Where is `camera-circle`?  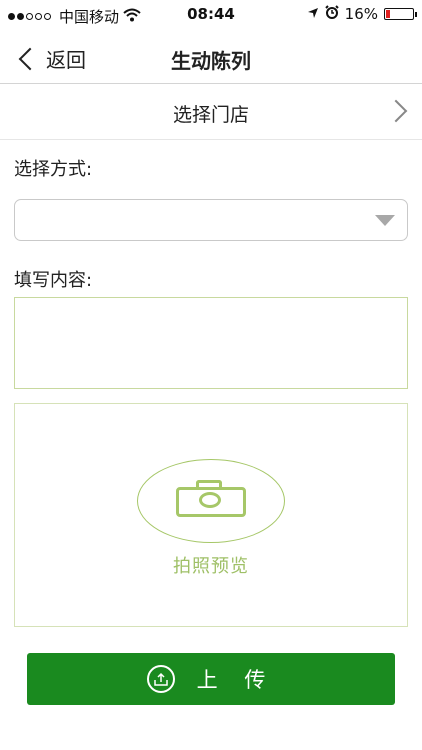 camera-circle is located at coordinates (211, 501).